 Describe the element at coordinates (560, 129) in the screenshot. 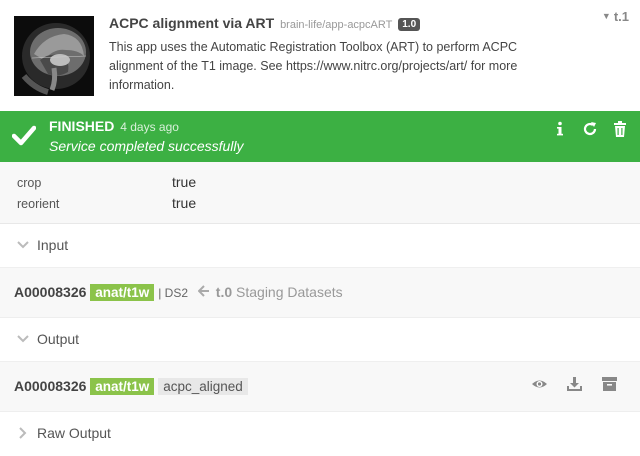

I see `info-icon` at that location.